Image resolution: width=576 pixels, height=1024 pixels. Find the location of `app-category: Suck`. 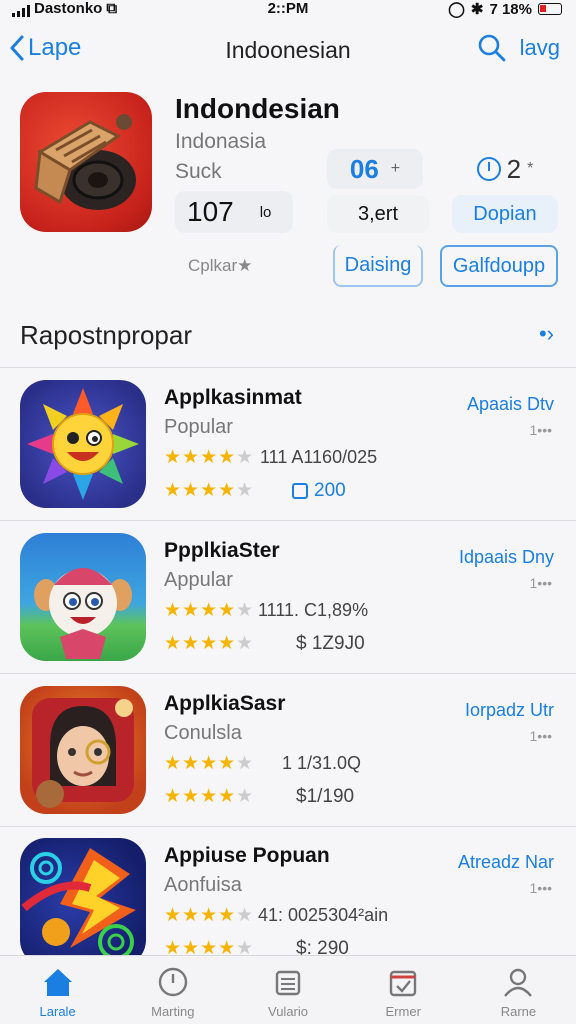

app-category: Suck is located at coordinates (198, 171).